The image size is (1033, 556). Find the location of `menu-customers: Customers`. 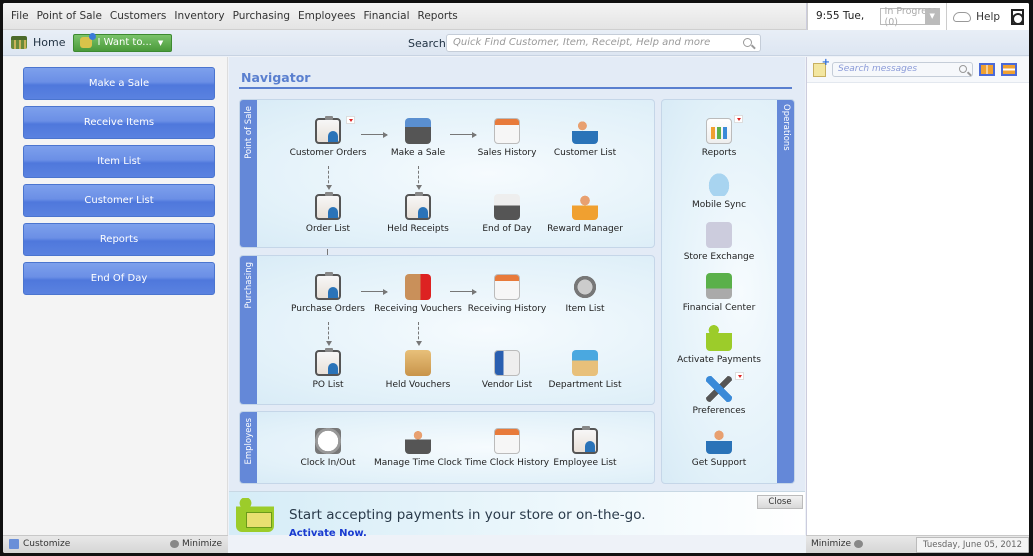

menu-customers: Customers is located at coordinates (138, 16).